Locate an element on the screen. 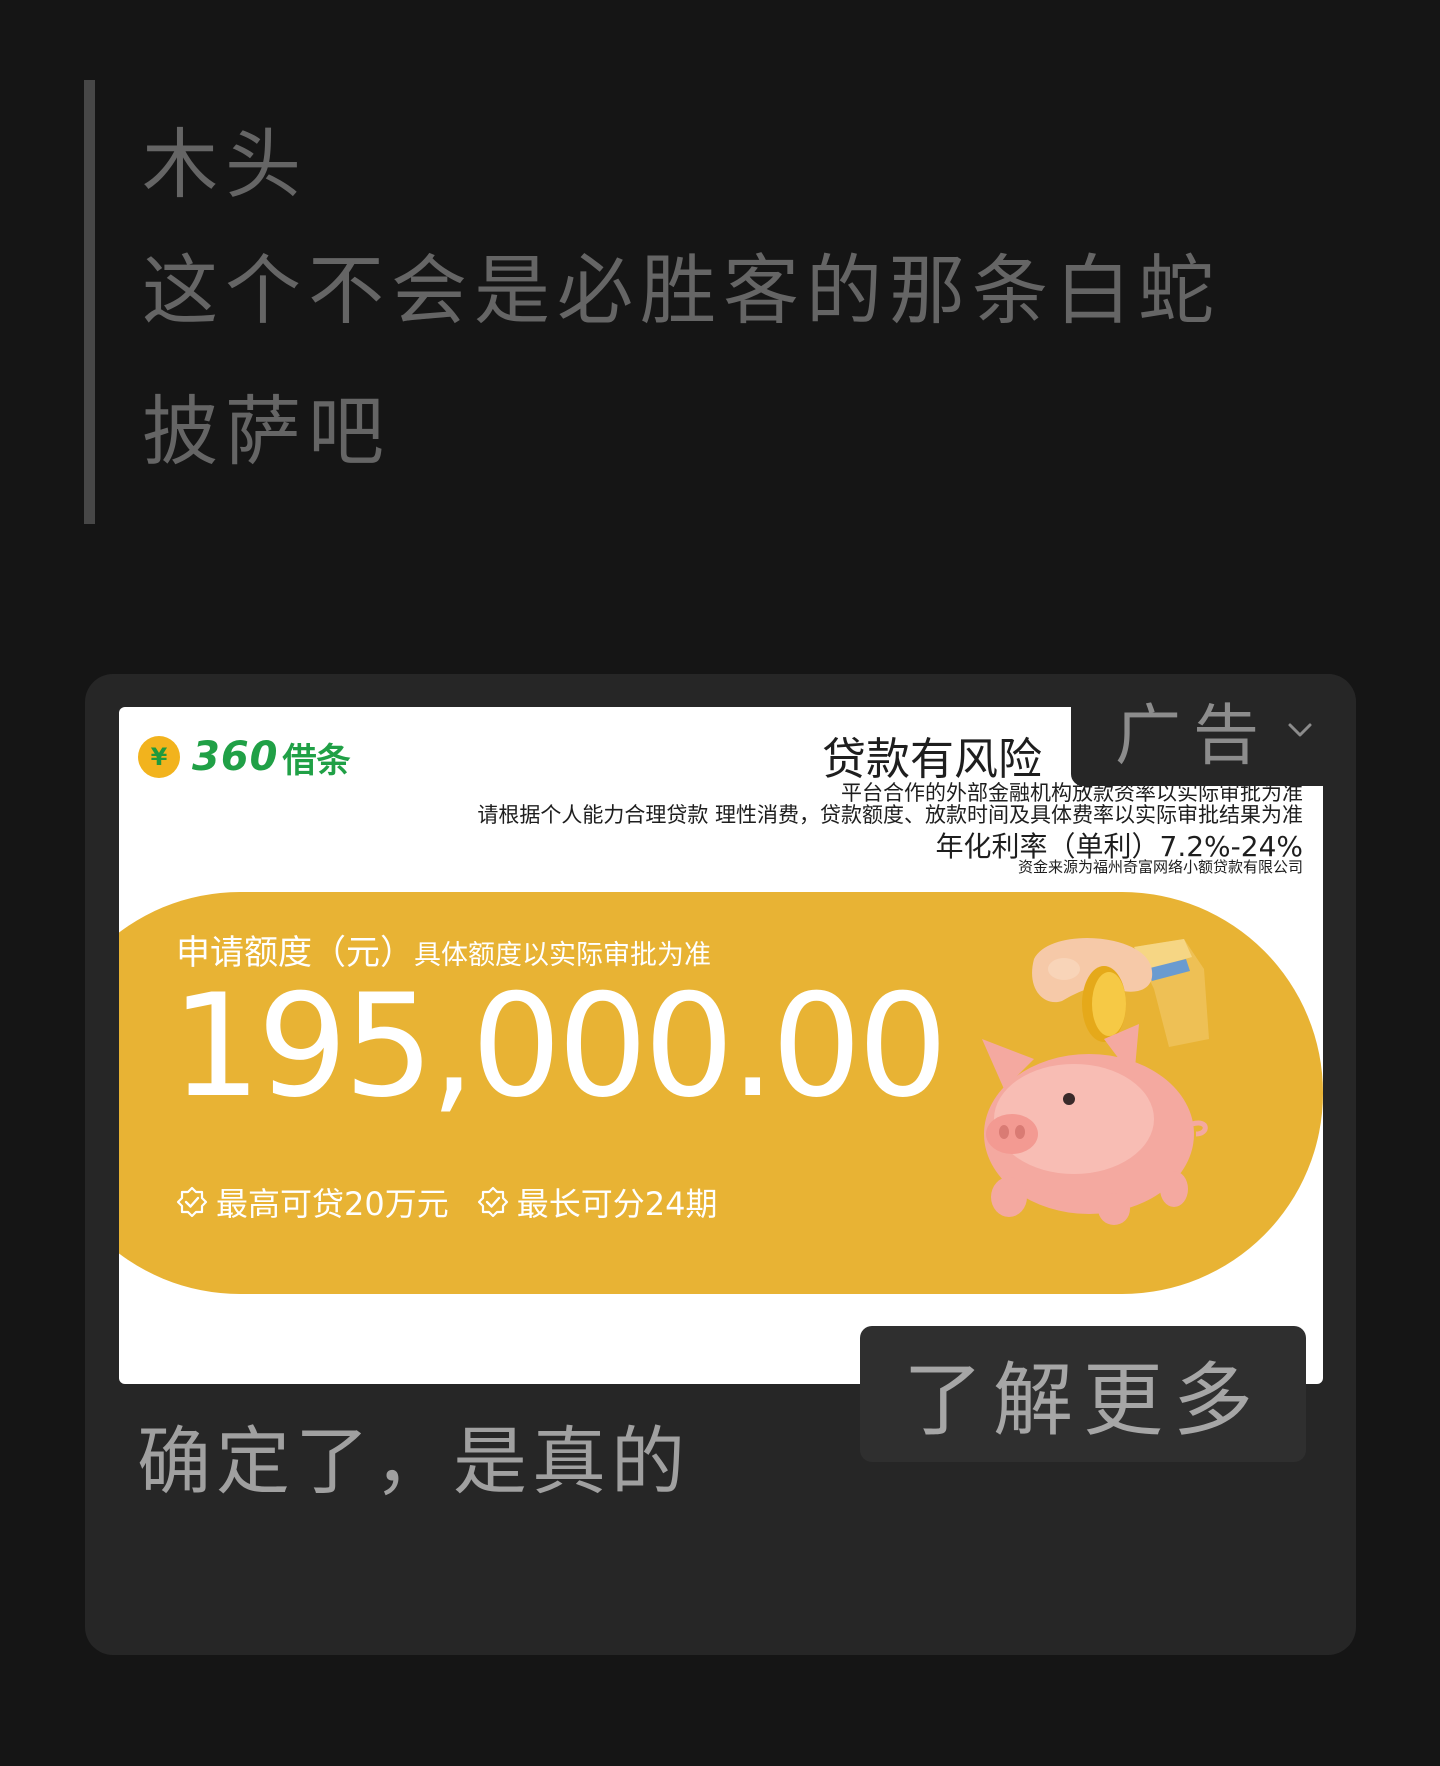  badge-max-term: 最长可分24期 is located at coordinates (597, 1202).